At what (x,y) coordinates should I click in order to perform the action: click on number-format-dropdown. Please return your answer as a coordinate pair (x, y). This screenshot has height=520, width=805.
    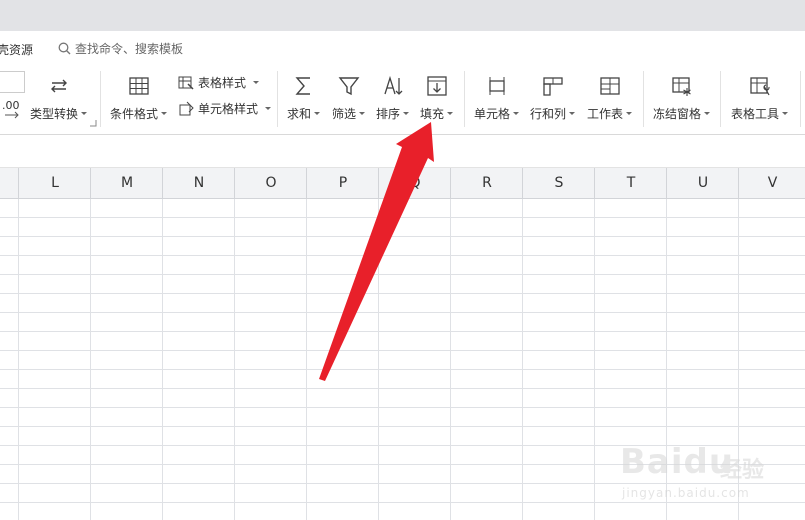
    Looking at the image, I should click on (12, 82).